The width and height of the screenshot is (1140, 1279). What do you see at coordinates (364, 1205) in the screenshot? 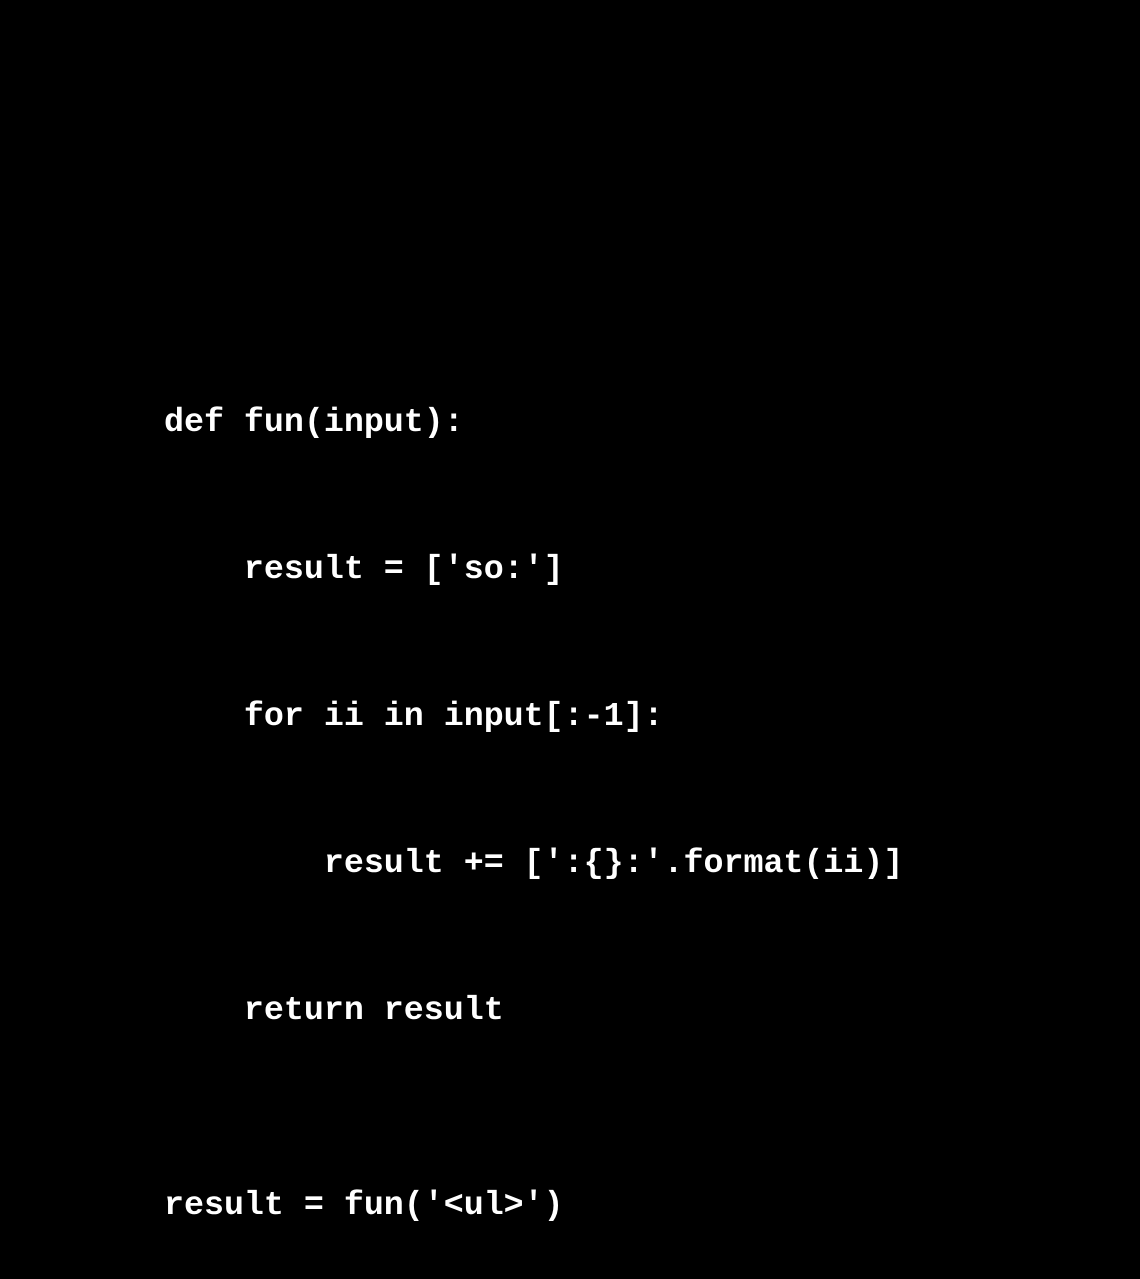
I see `code-line-call: result = fun('<ul>')` at bounding box center [364, 1205].